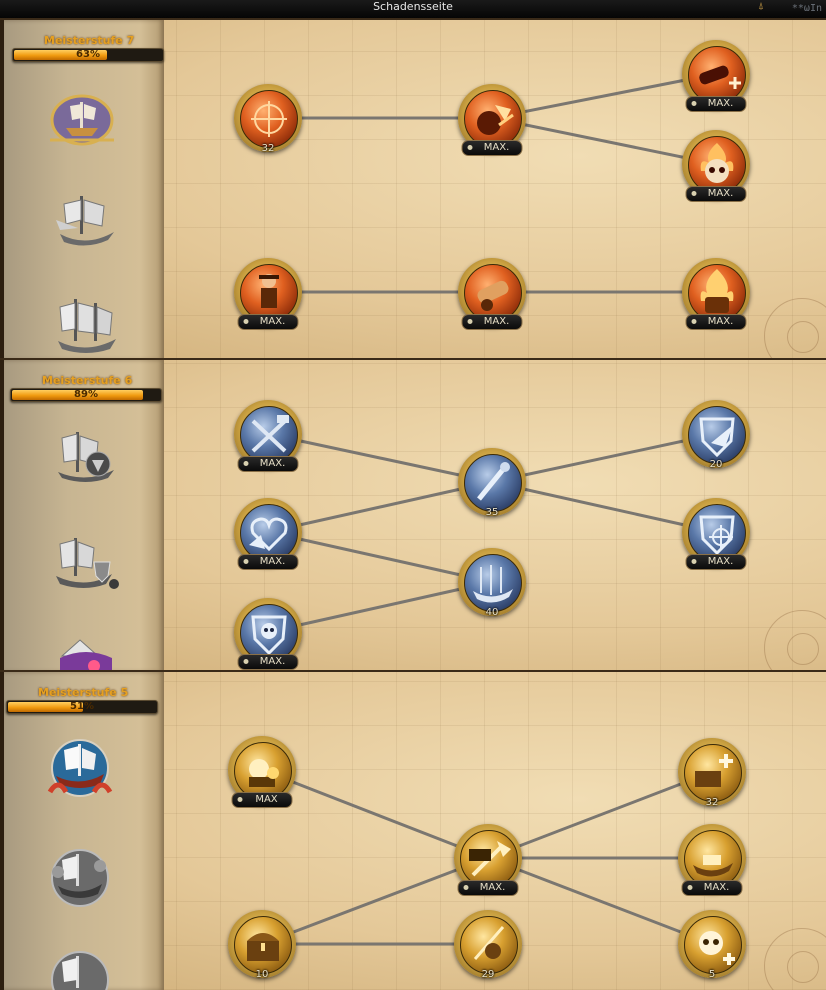 The height and width of the screenshot is (990, 826). I want to click on skill-level-badge: 40, so click(492, 612).